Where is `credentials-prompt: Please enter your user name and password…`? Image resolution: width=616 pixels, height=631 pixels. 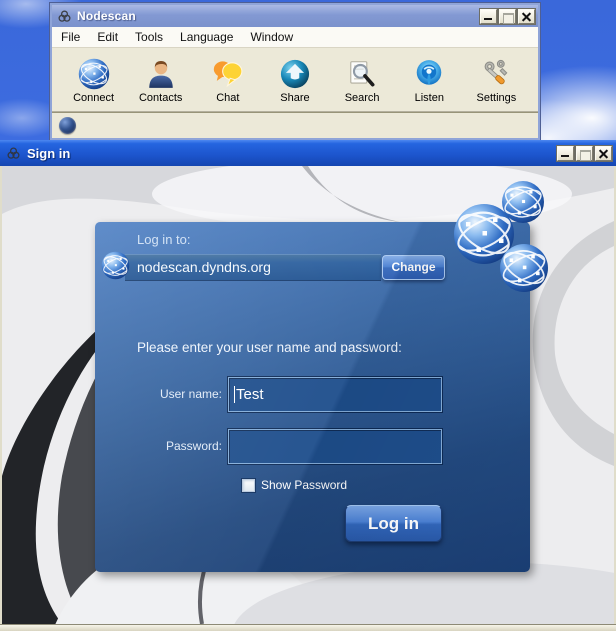 credentials-prompt: Please enter your user name and password… is located at coordinates (269, 347).